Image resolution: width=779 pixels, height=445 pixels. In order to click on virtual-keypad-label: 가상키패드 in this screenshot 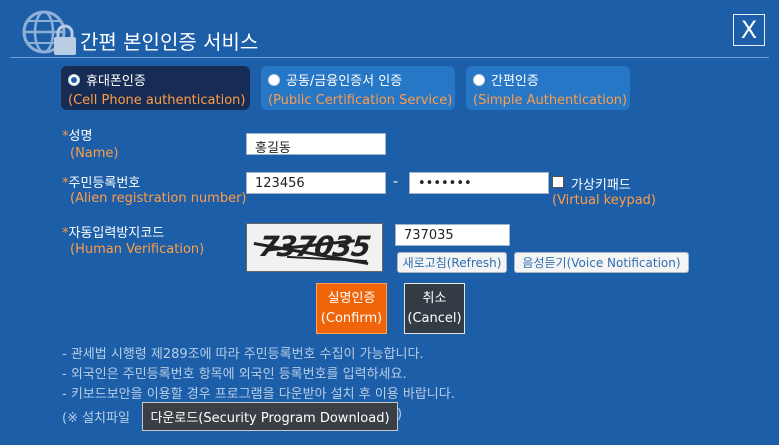, I will do `click(601, 185)`.